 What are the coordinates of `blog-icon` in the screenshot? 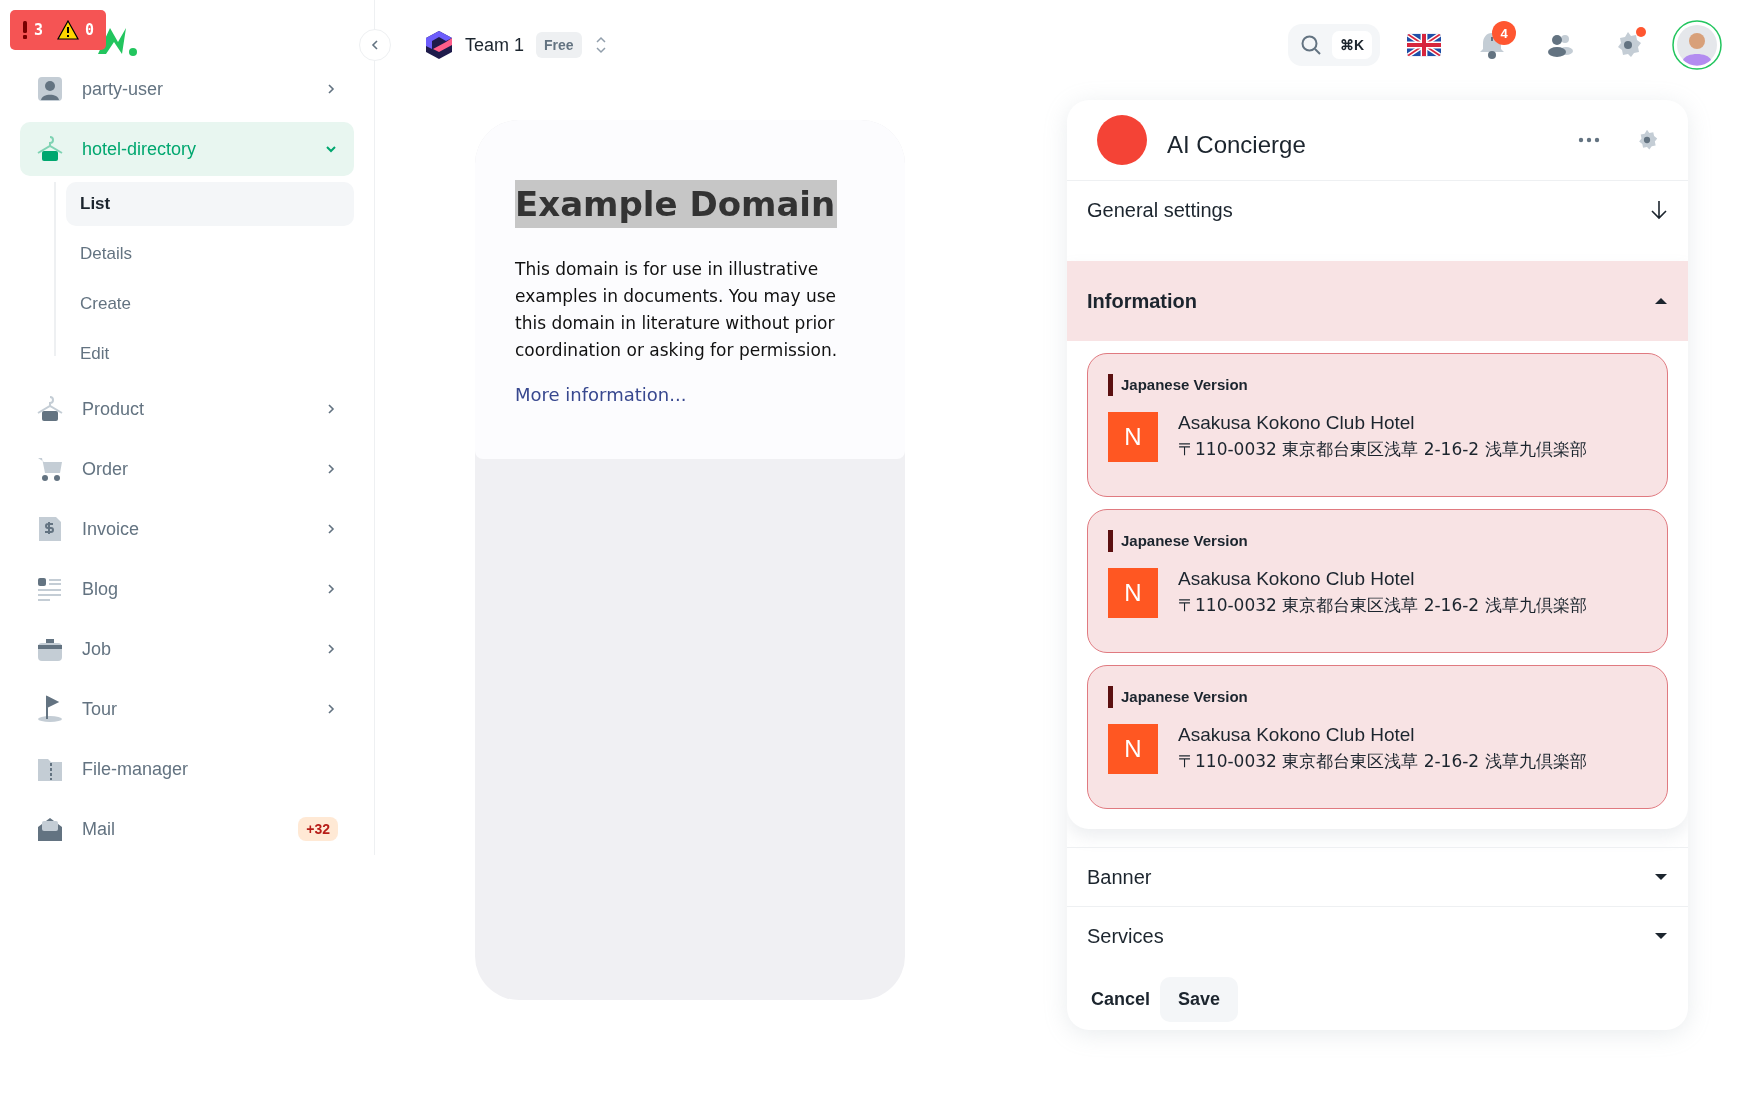 It's located at (50, 589).